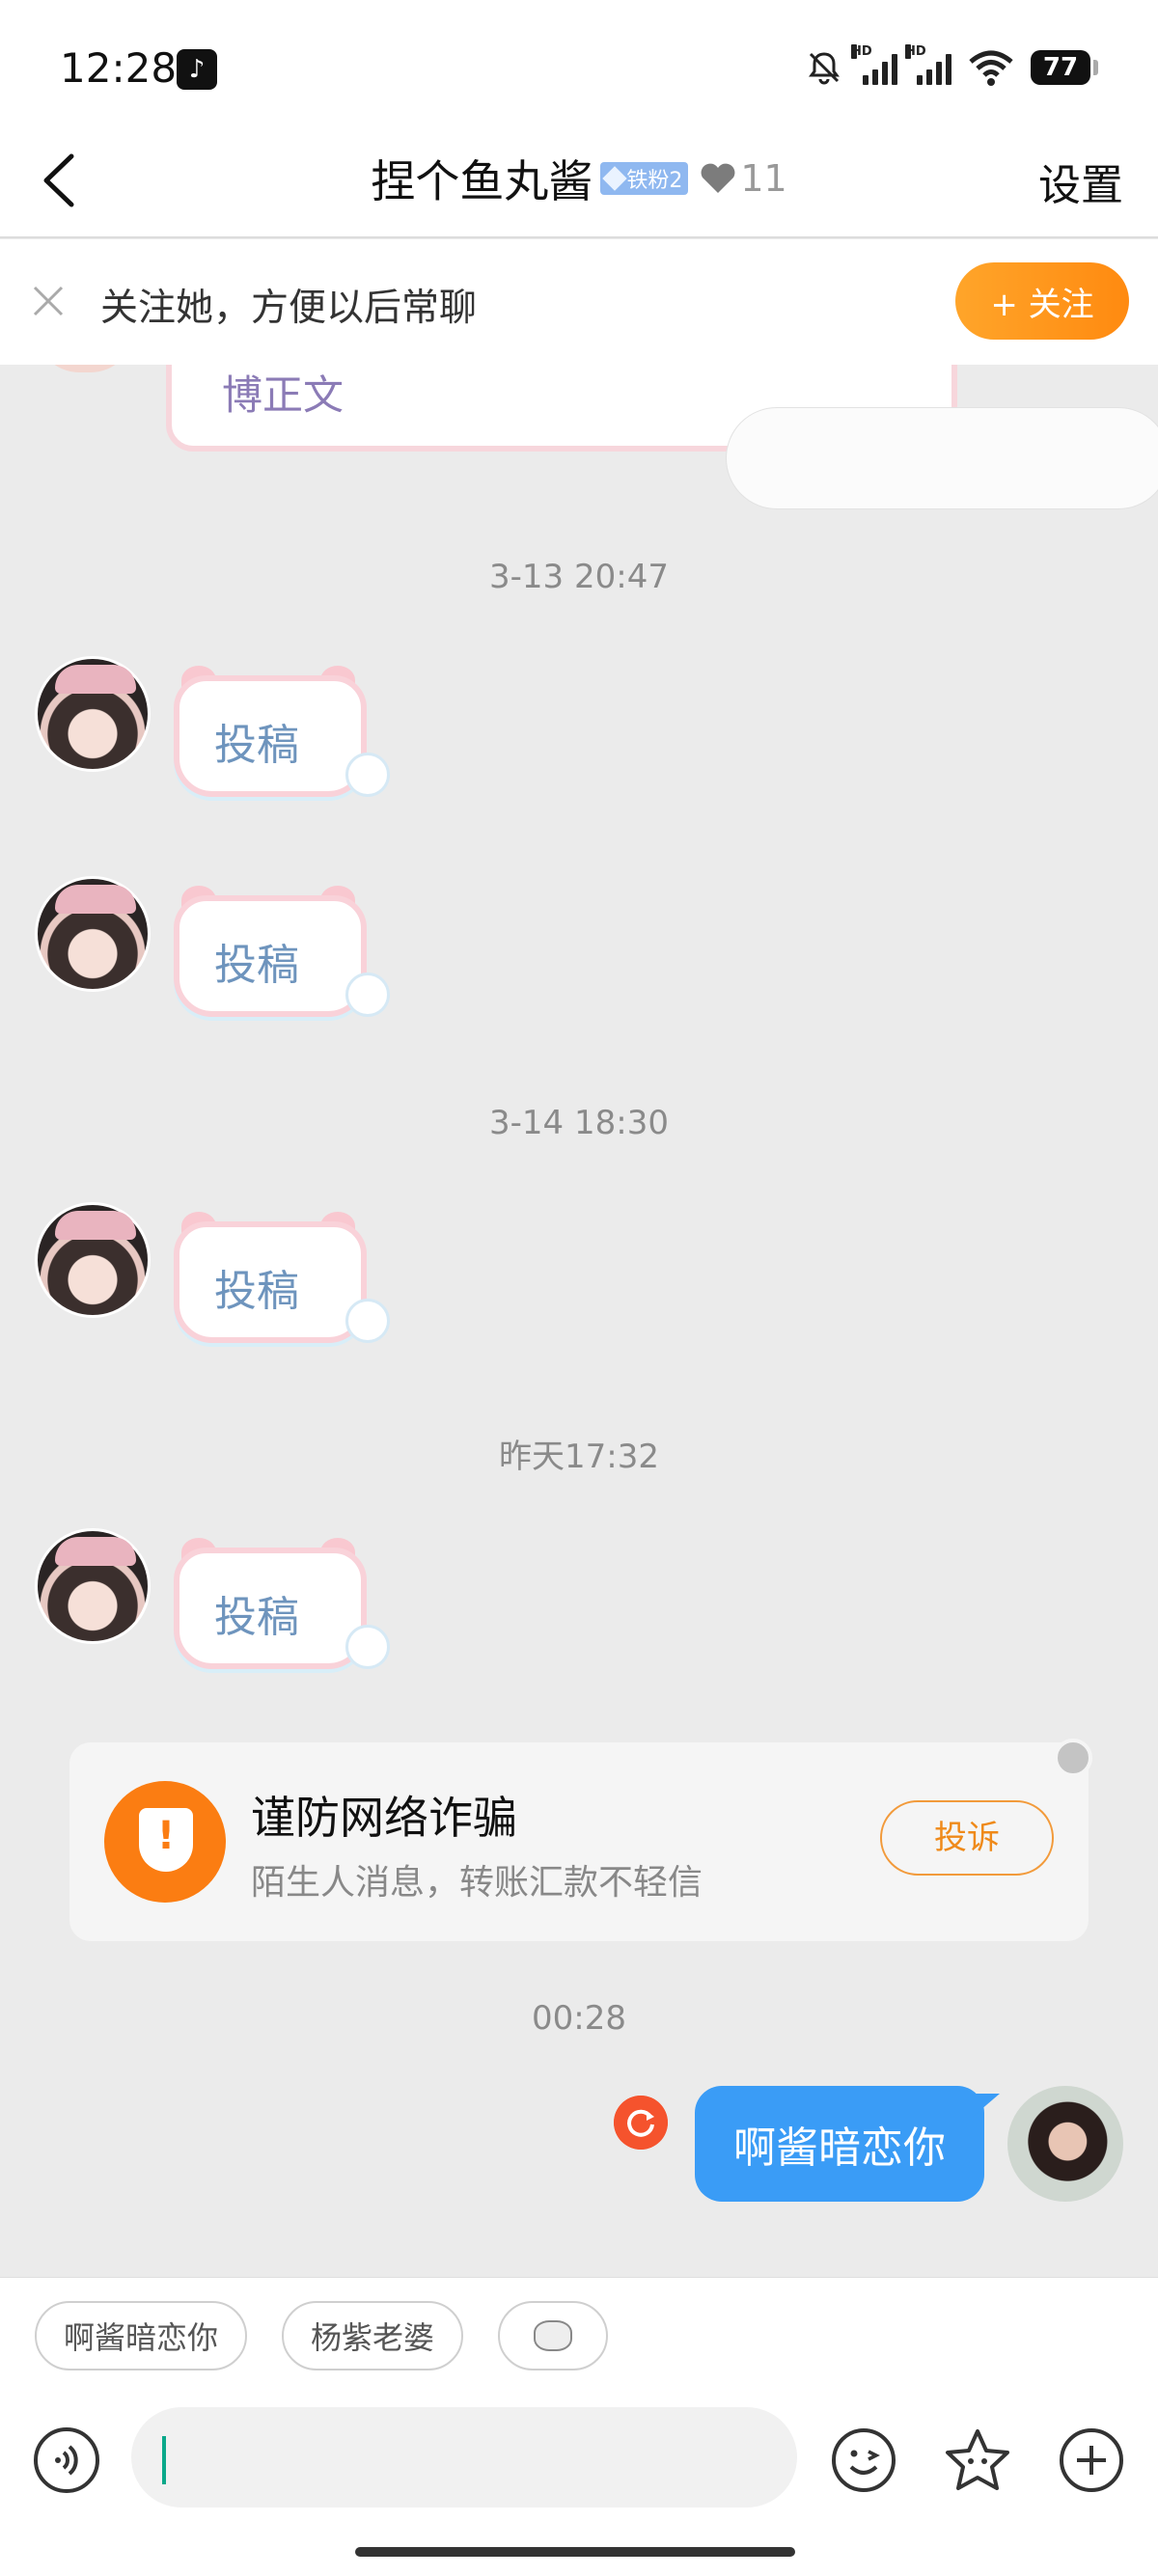 This screenshot has height=2576, width=1158. I want to click on quick-reply-chip: 杨紫老婆, so click(373, 2336).